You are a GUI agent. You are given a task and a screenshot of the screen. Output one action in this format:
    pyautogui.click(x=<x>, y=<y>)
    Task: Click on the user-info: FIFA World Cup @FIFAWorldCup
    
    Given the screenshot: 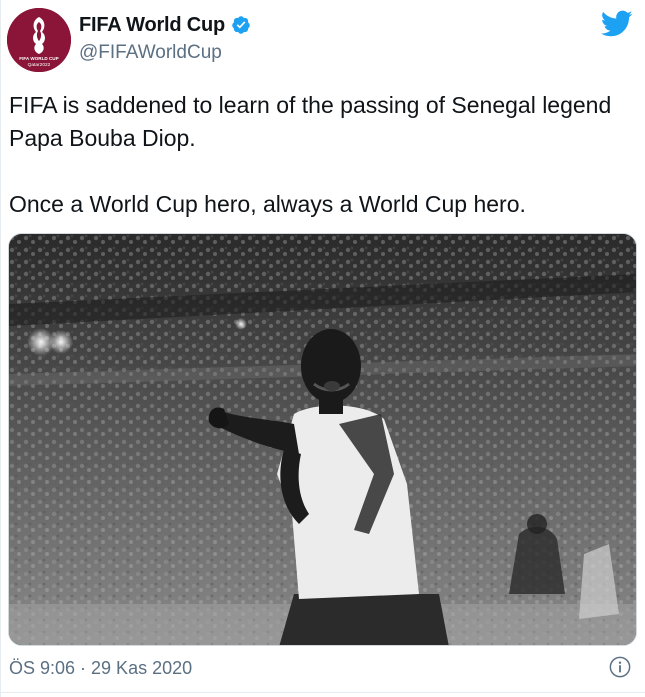 What is the action you would take?
    pyautogui.click(x=165, y=38)
    